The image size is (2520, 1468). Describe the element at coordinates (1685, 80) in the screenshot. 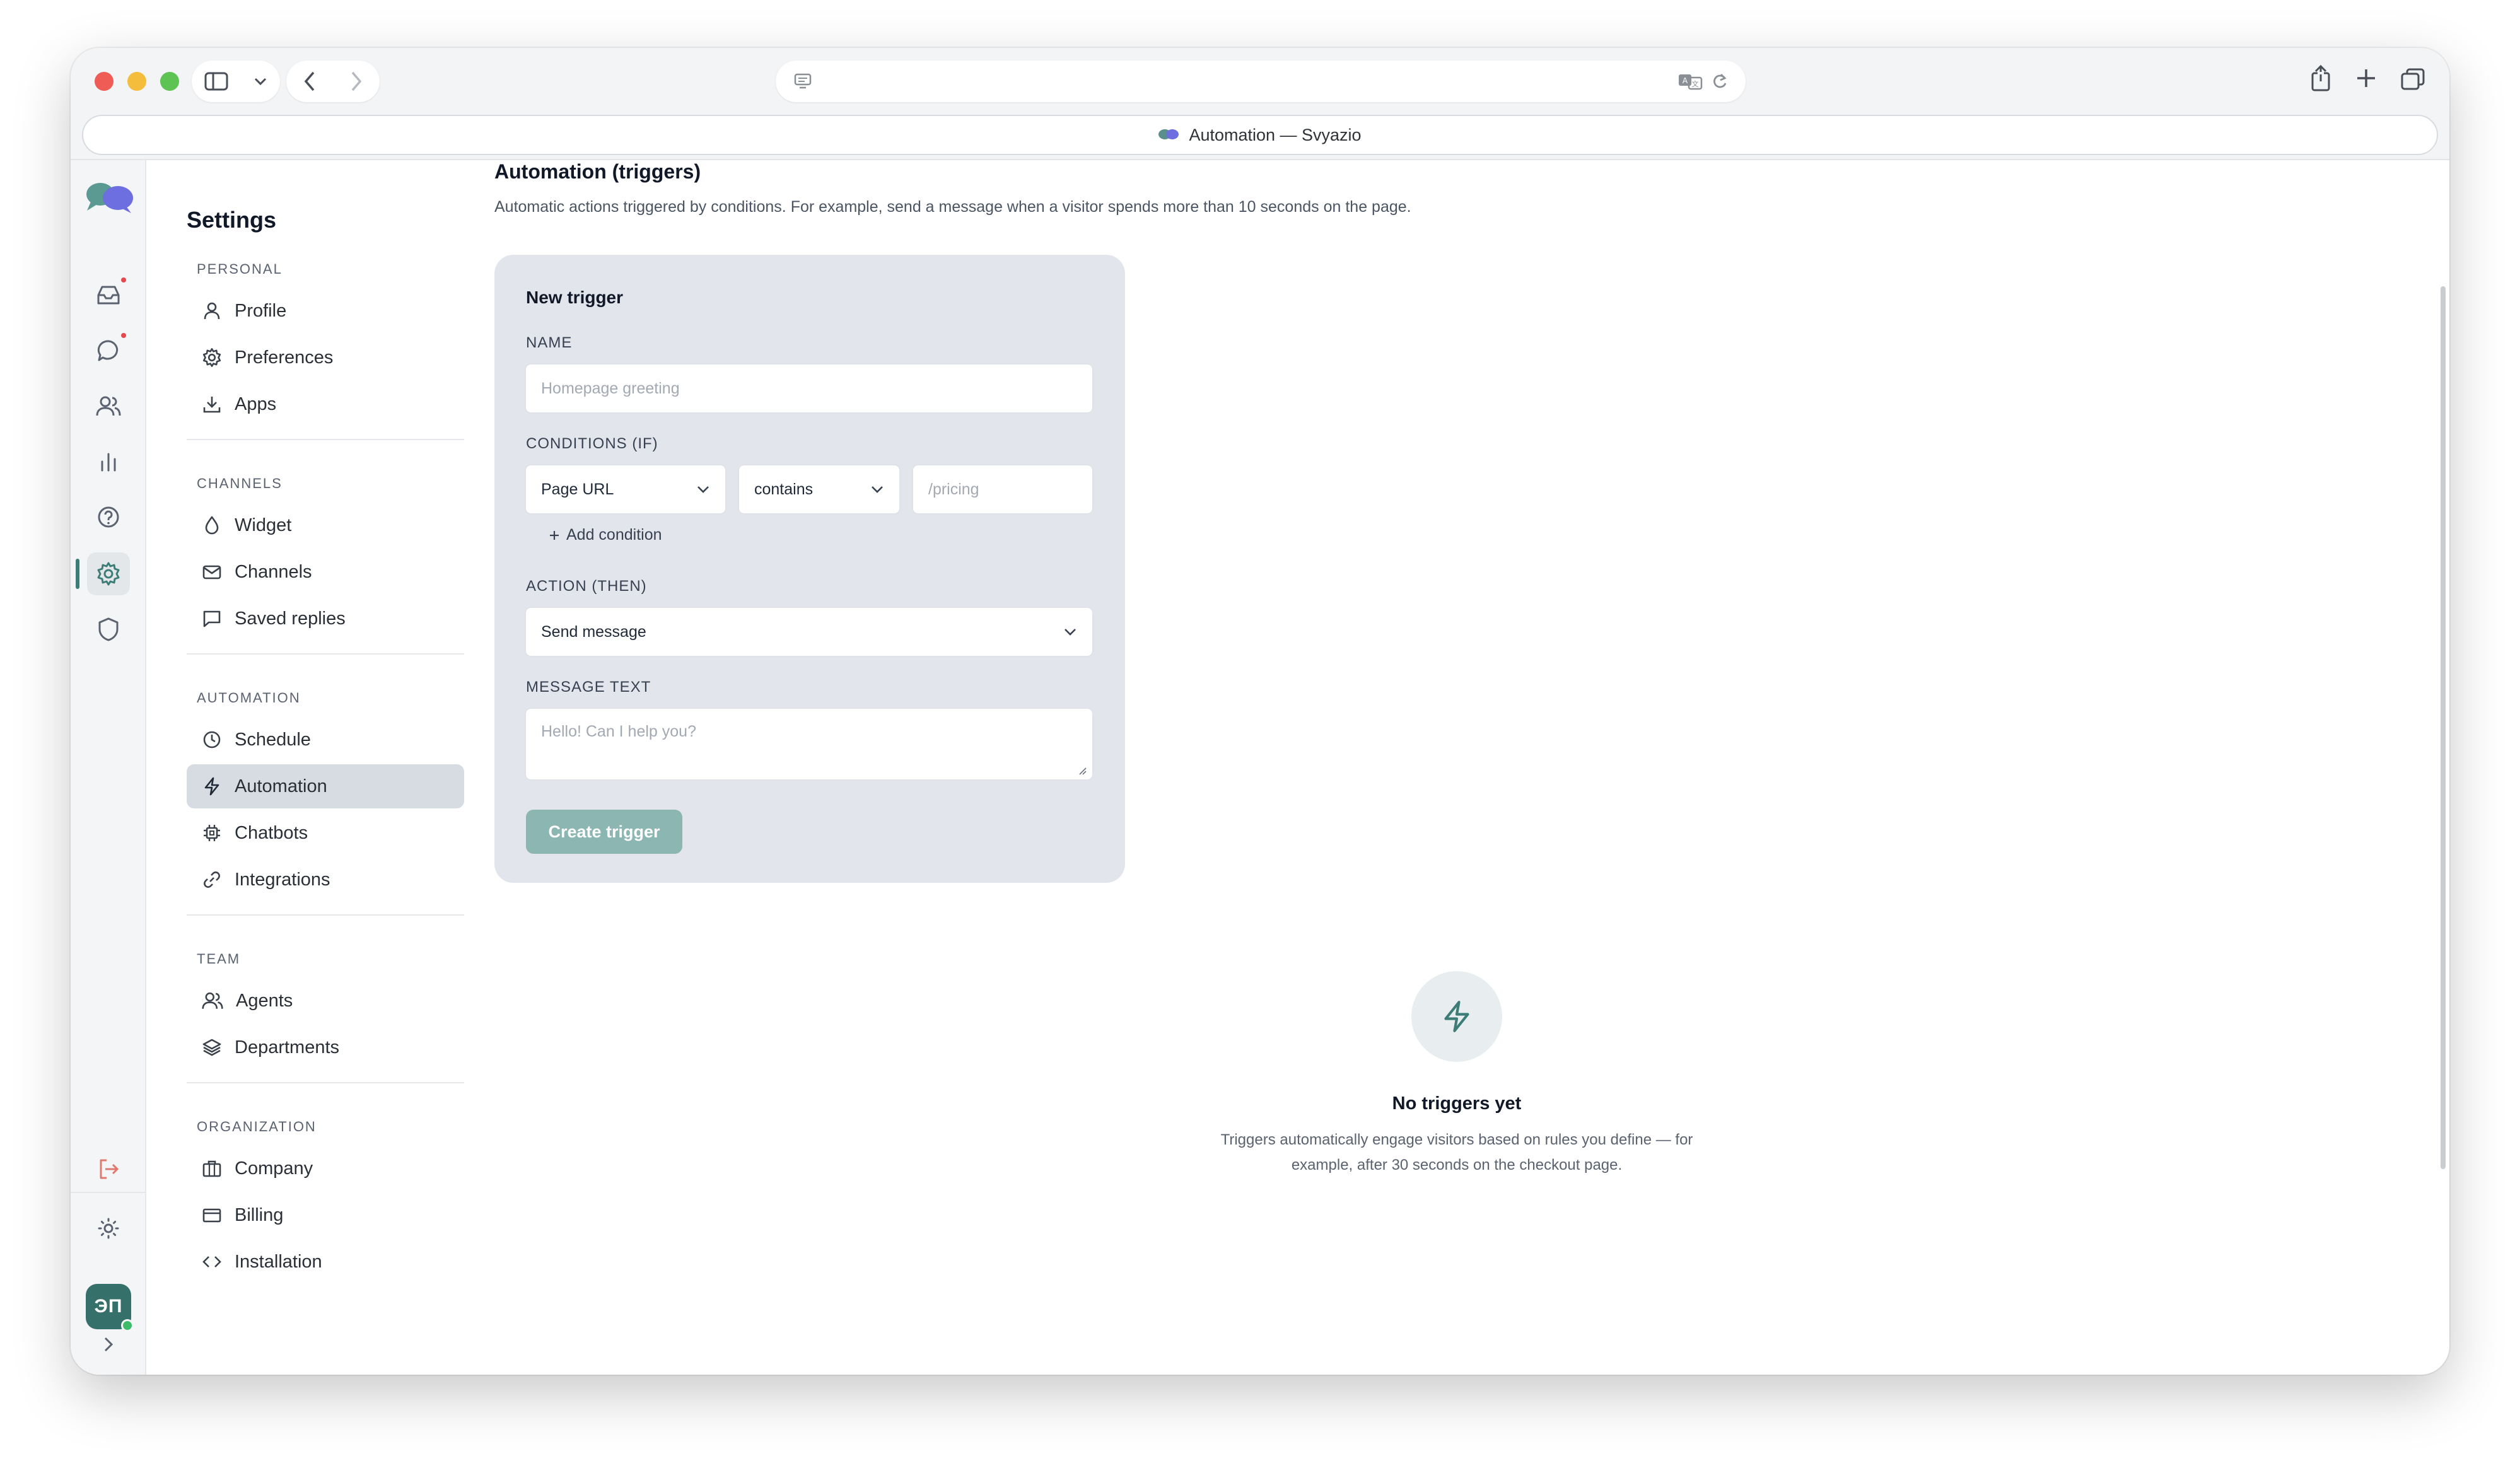

I see `svg-text: A` at that location.